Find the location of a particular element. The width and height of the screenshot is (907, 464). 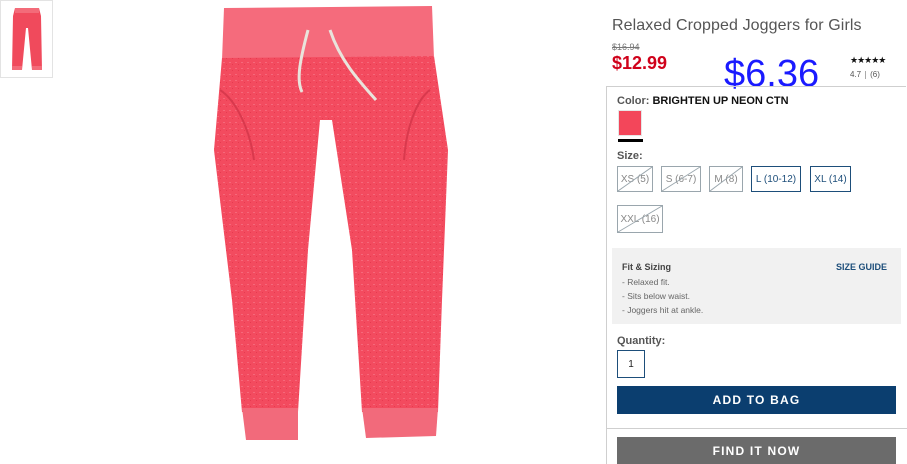

size-label: Size: is located at coordinates (630, 156).